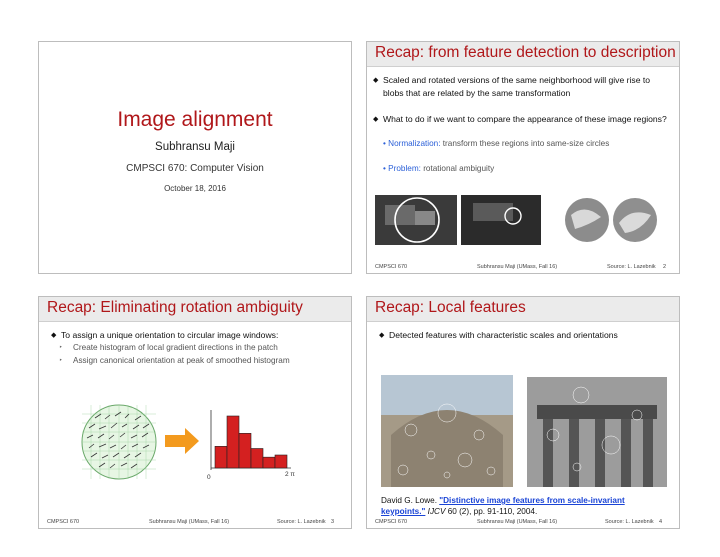  I want to click on slide-title-bar: Recap: Local features, so click(523, 309).